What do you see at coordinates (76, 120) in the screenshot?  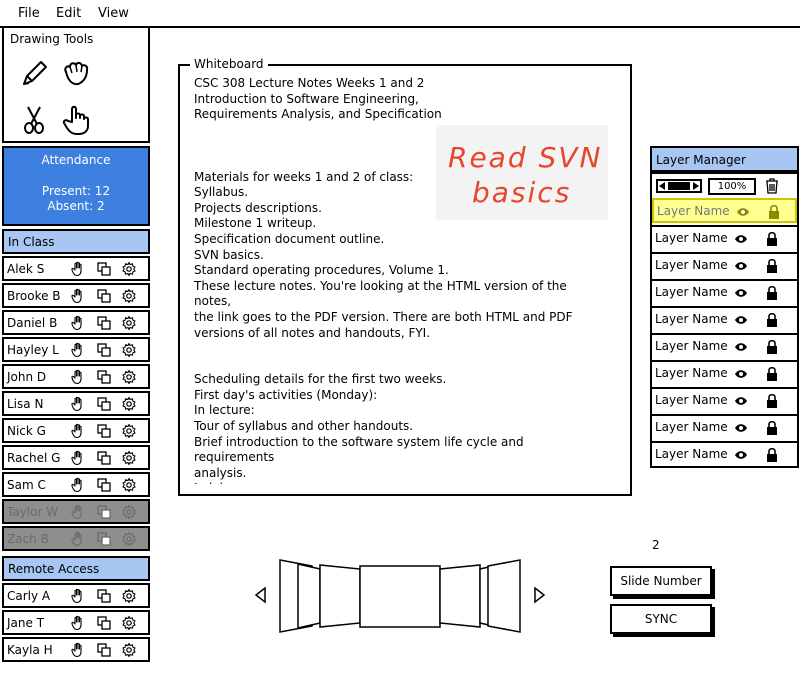 I see `hand-pointer-icon` at bounding box center [76, 120].